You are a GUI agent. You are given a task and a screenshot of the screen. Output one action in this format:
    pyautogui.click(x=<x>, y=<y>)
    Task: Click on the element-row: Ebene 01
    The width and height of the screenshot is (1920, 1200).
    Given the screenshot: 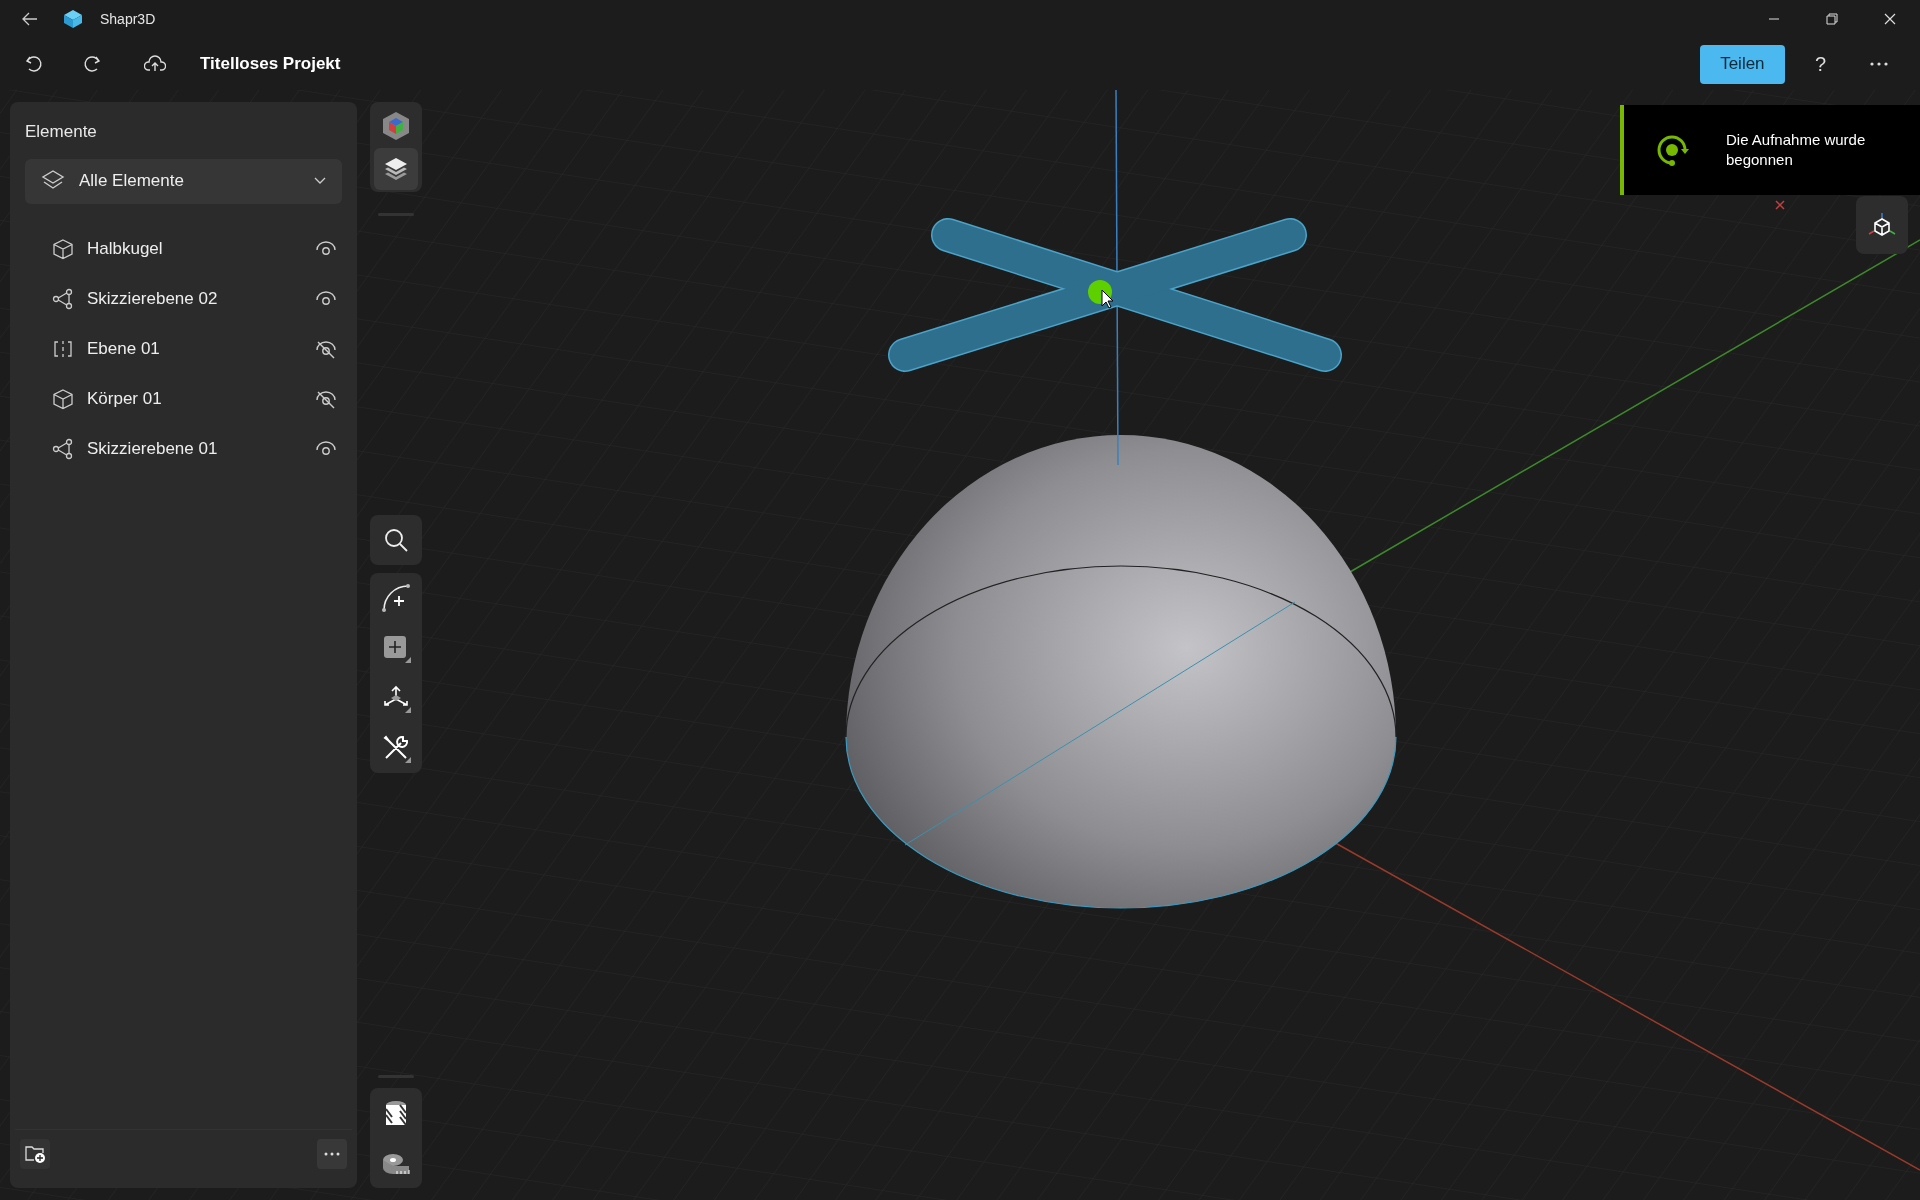 What is the action you would take?
    pyautogui.click(x=183, y=348)
    